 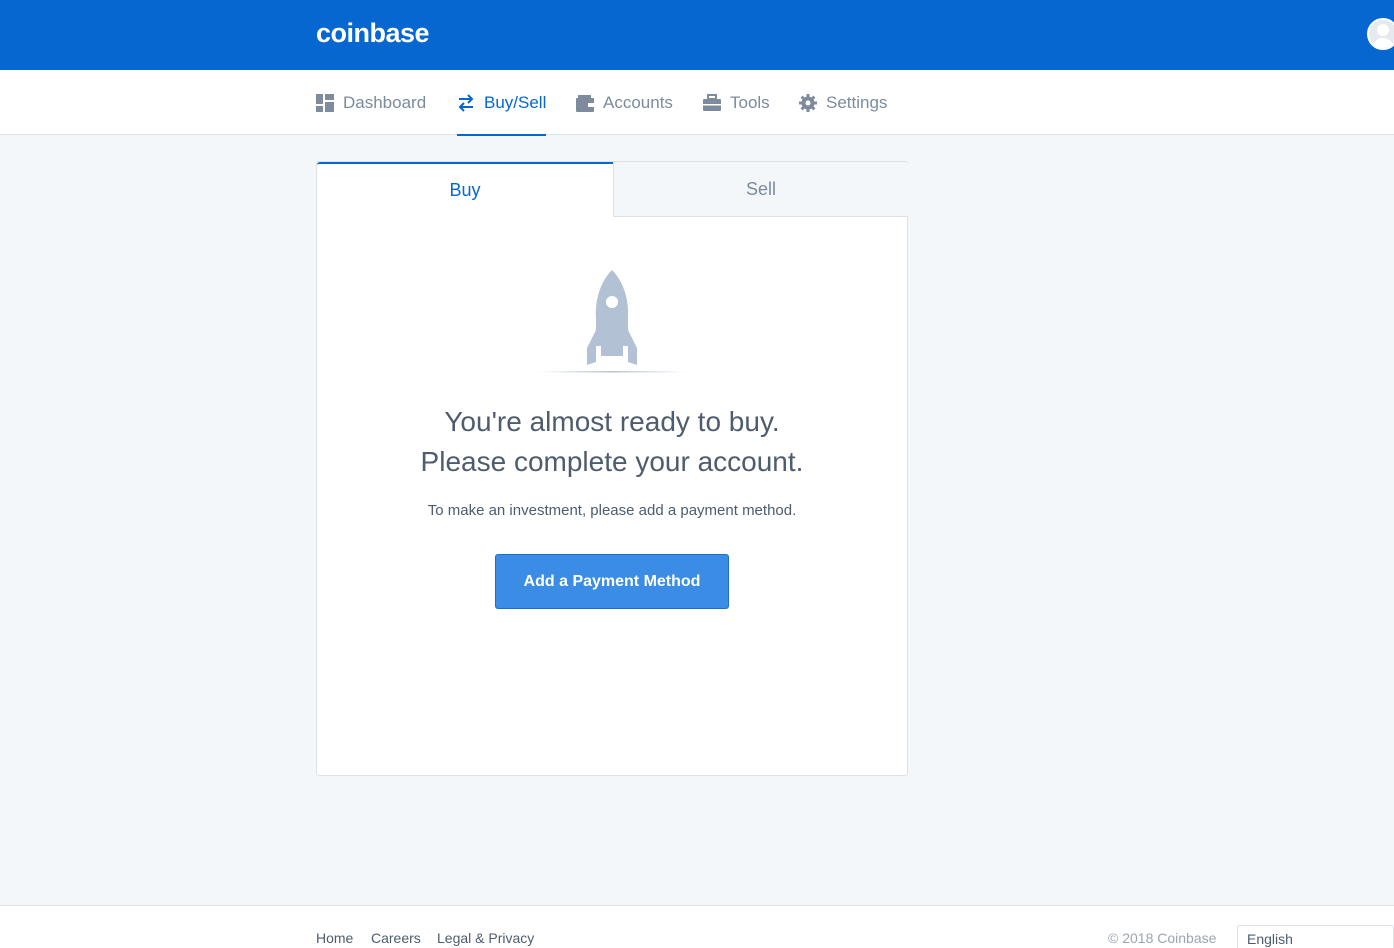 I want to click on nav-item-settings: Settings, so click(x=843, y=102).